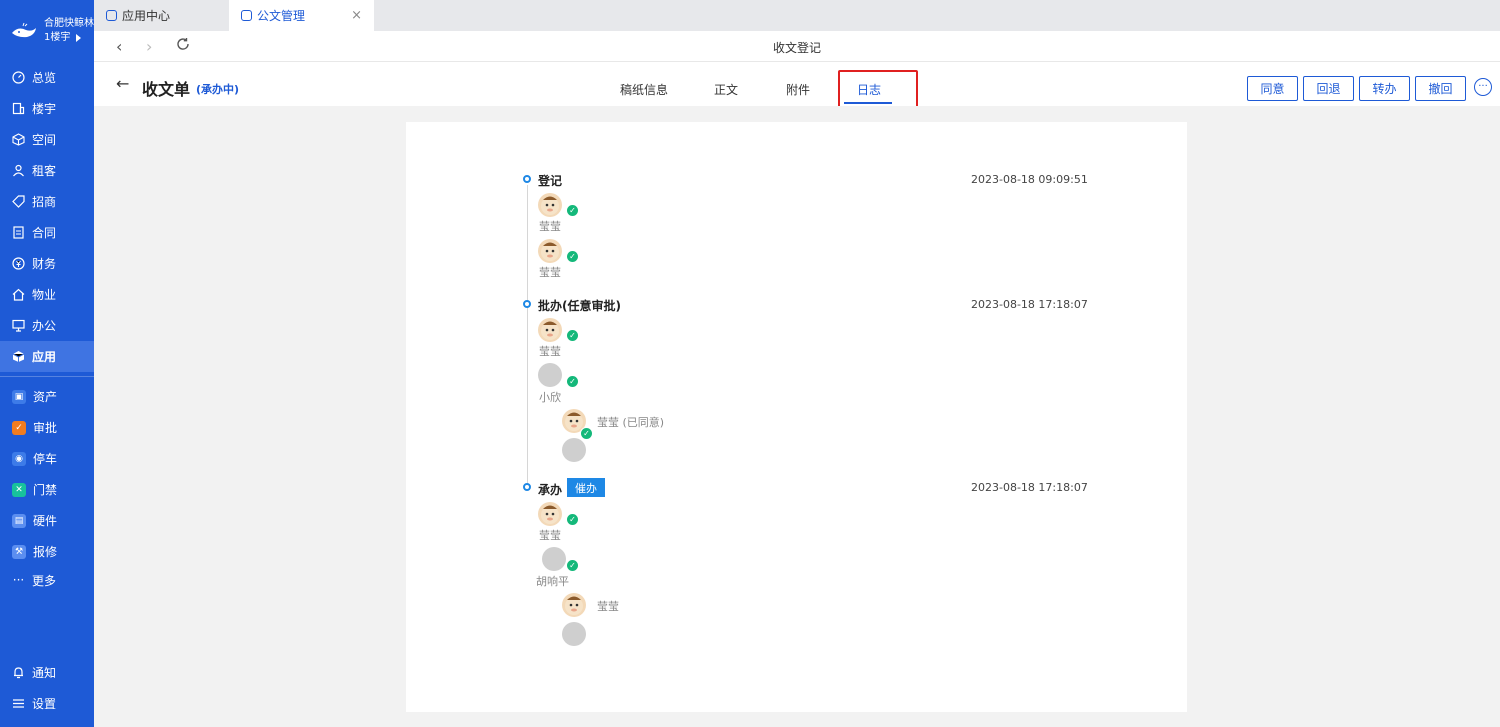  I want to click on approve-button: 同意, so click(1272, 88).